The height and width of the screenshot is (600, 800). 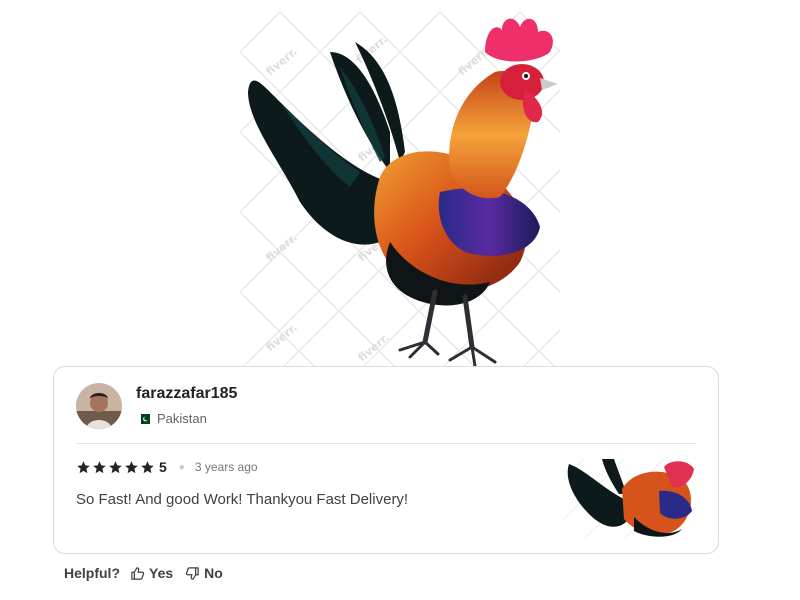 I want to click on divider, so click(x=386, y=443).